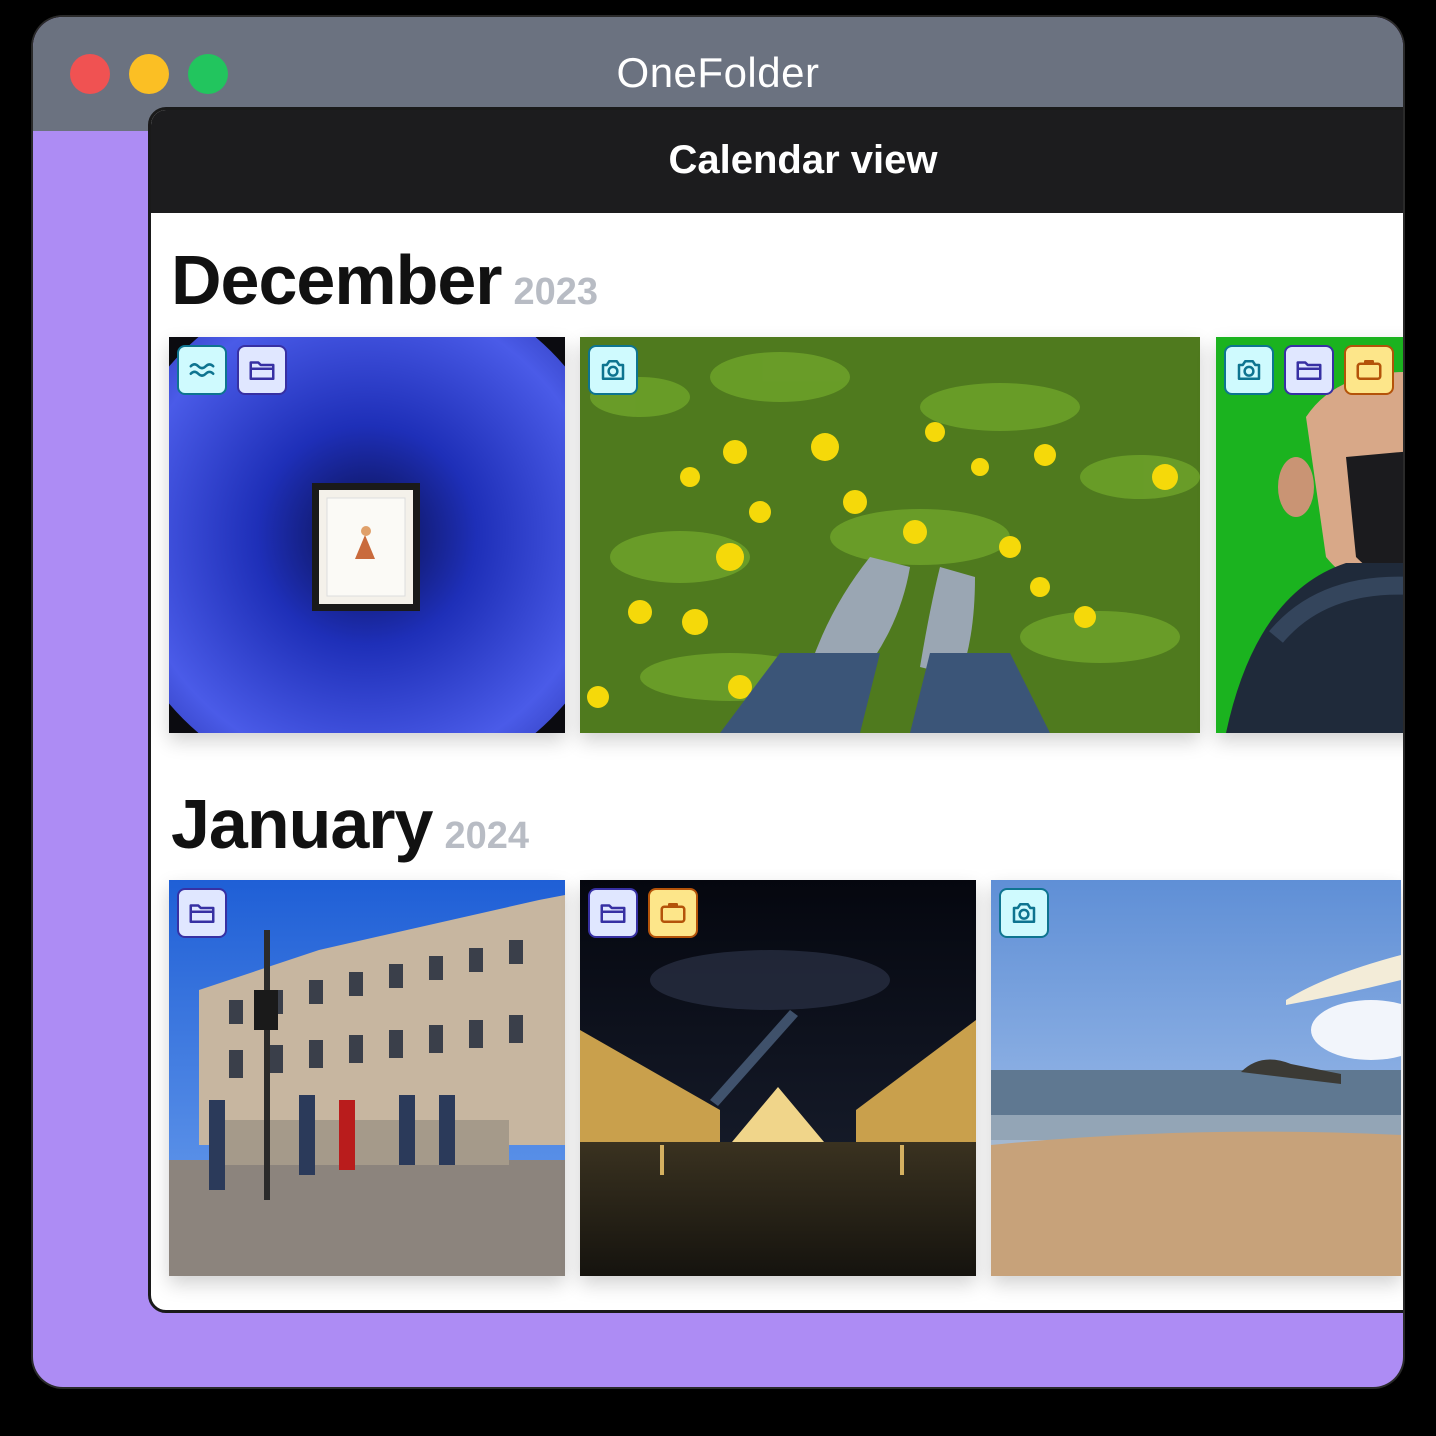 The image size is (1436, 1436). I want to click on month-year: 2024, so click(487, 836).